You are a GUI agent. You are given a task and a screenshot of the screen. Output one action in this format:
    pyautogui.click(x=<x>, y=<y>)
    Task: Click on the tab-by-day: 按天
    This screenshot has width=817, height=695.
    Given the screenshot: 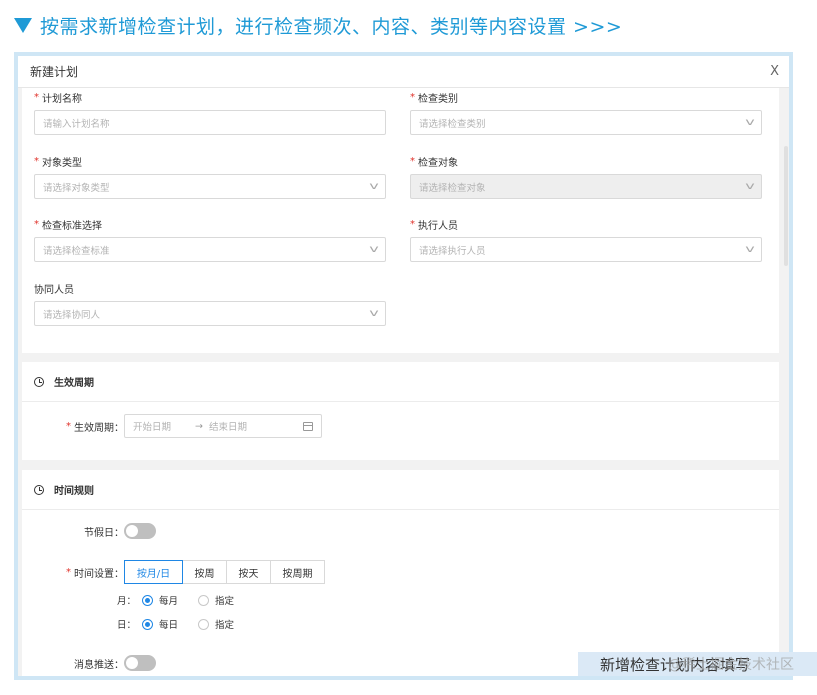 What is the action you would take?
    pyautogui.click(x=248, y=572)
    